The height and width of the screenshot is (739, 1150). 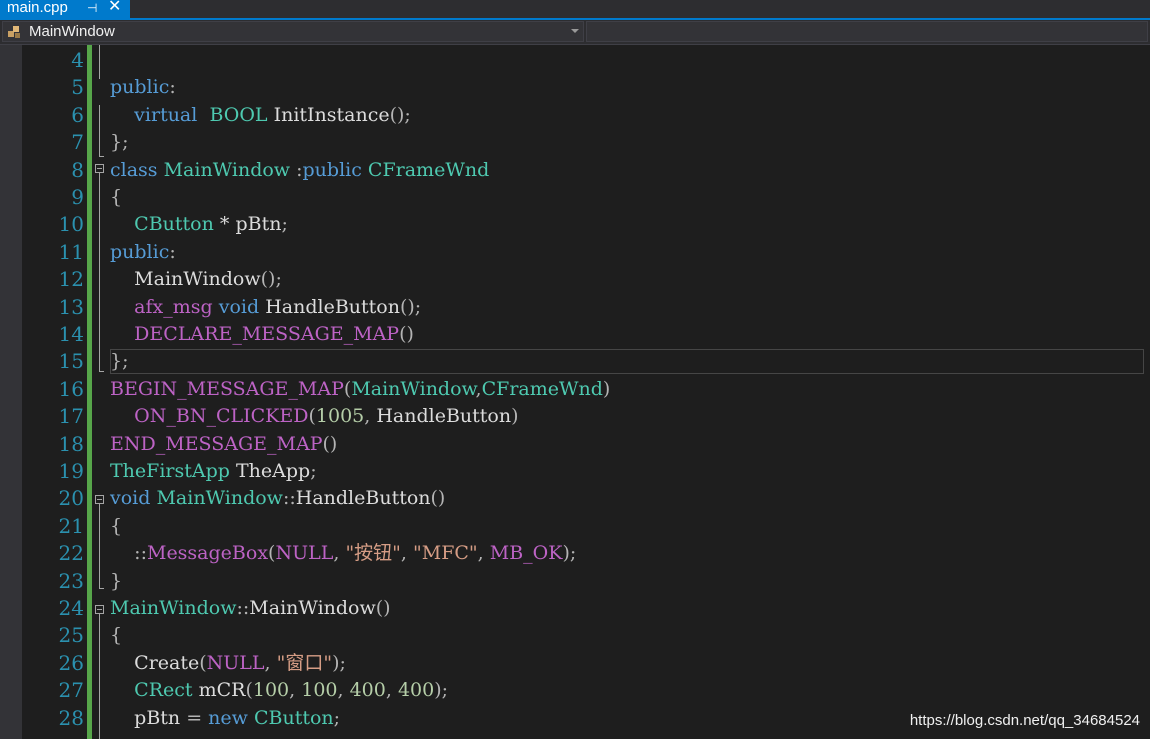 What do you see at coordinates (247, 224) in the screenshot?
I see `code-token: * pBtn` at bounding box center [247, 224].